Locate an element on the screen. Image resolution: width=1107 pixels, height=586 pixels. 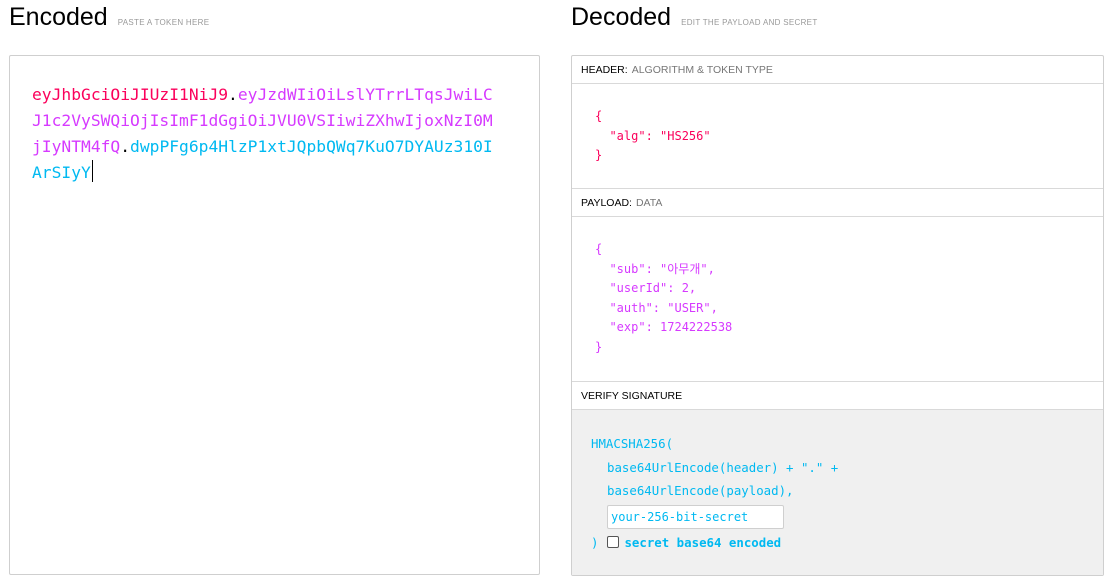
json-line: "auth": "USER", is located at coordinates (656, 307).